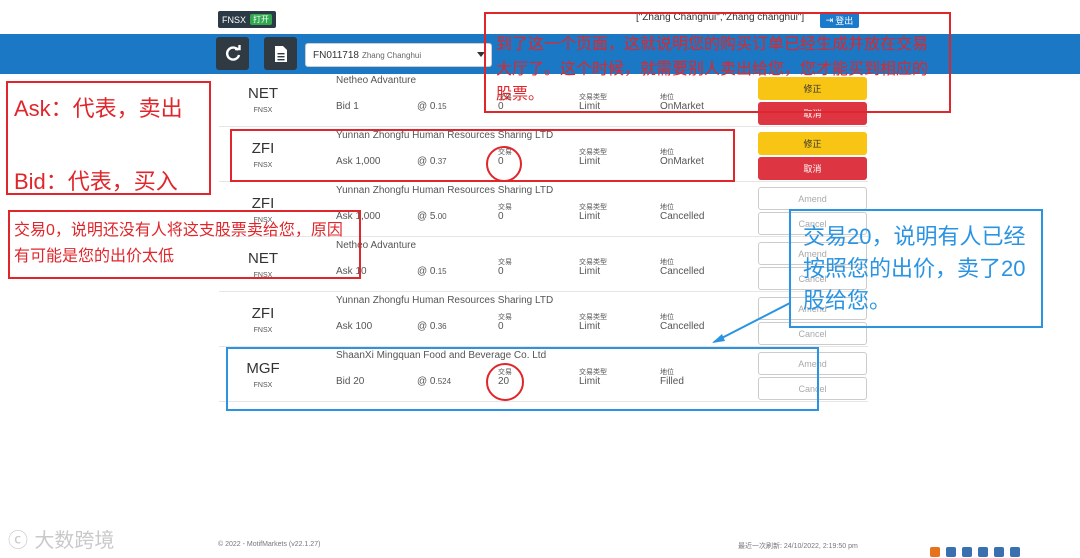 The width and height of the screenshot is (1080, 558). What do you see at coordinates (98, 108) in the screenshot?
I see `annotation-ask-text: Ask：代表，卖出` at bounding box center [98, 108].